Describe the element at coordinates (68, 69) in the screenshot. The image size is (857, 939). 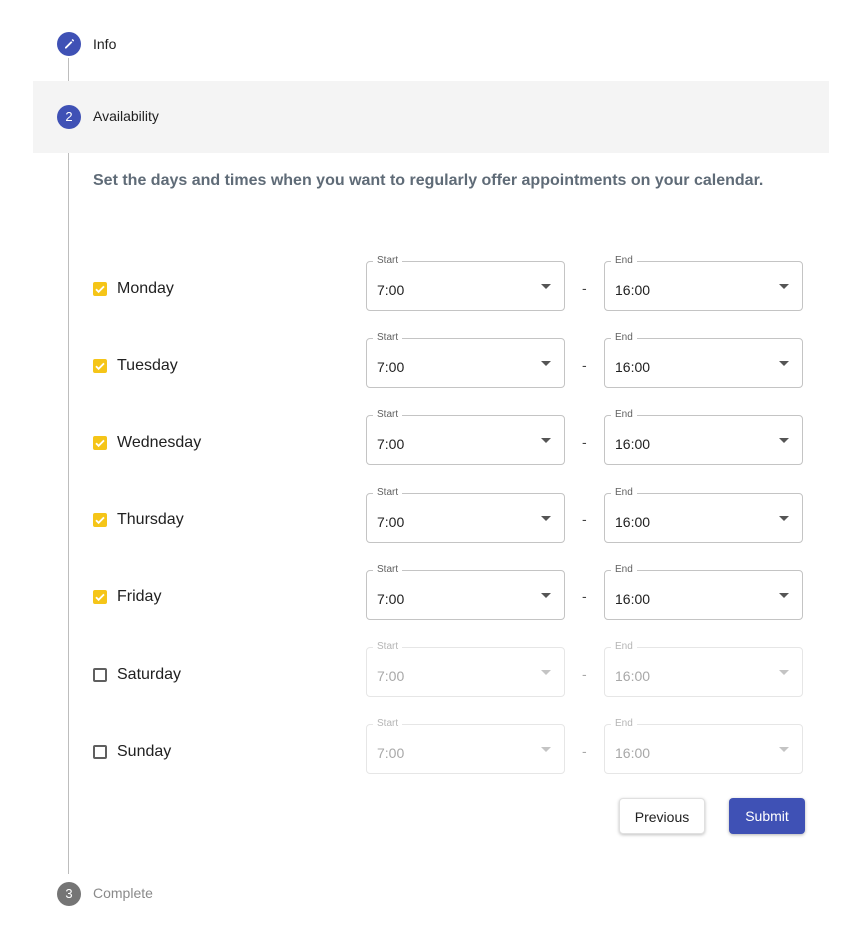
I see `stepper-connector-top` at that location.